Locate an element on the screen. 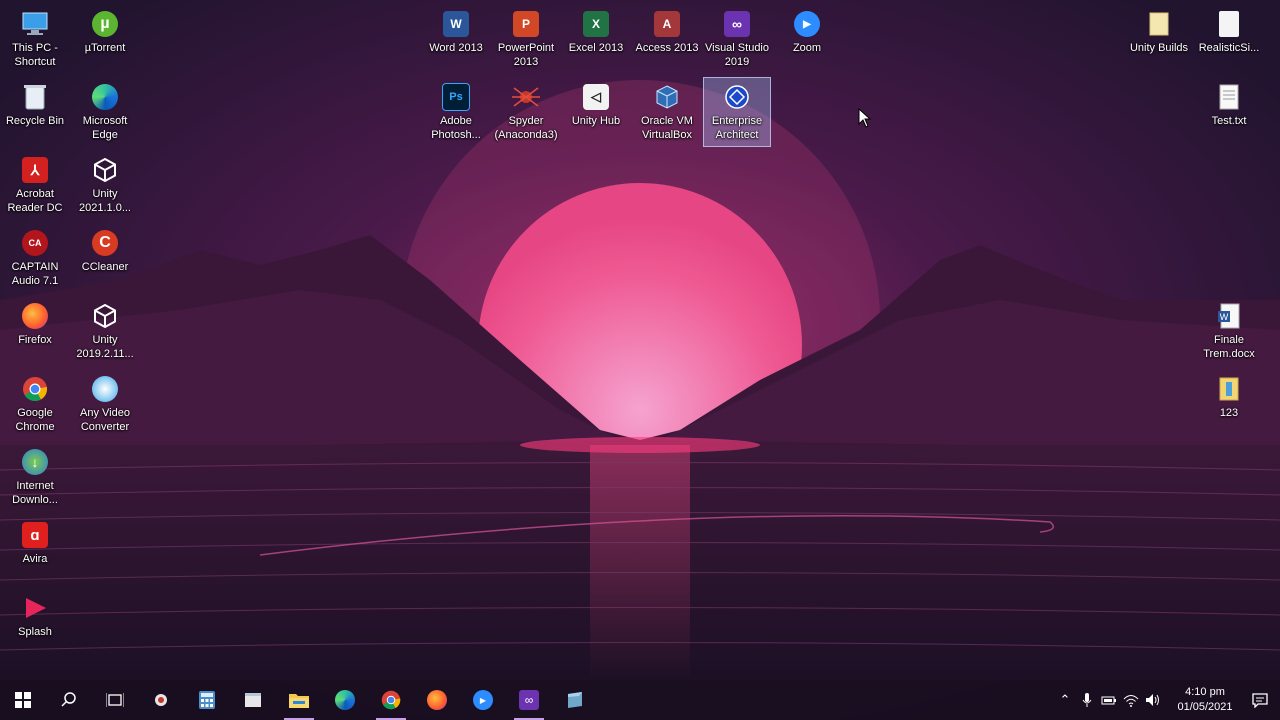  captain-audio-label: CAPTAIN Audio 7.1 is located at coordinates (35, 274).